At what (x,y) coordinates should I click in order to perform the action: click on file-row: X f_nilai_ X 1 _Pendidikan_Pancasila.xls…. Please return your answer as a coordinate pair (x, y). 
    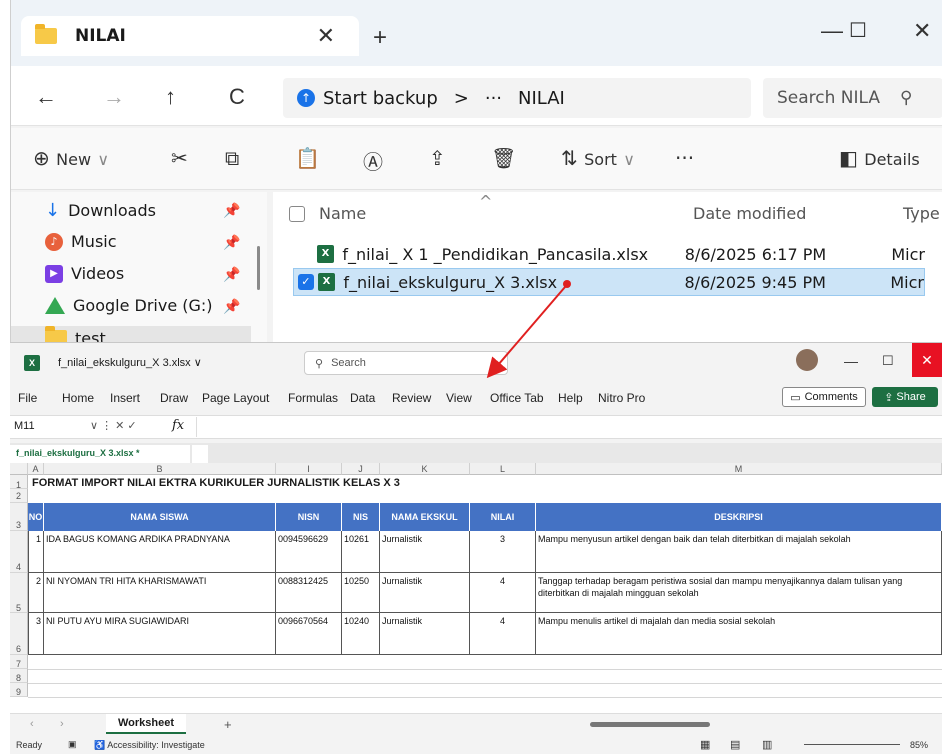
    Looking at the image, I should click on (609, 254).